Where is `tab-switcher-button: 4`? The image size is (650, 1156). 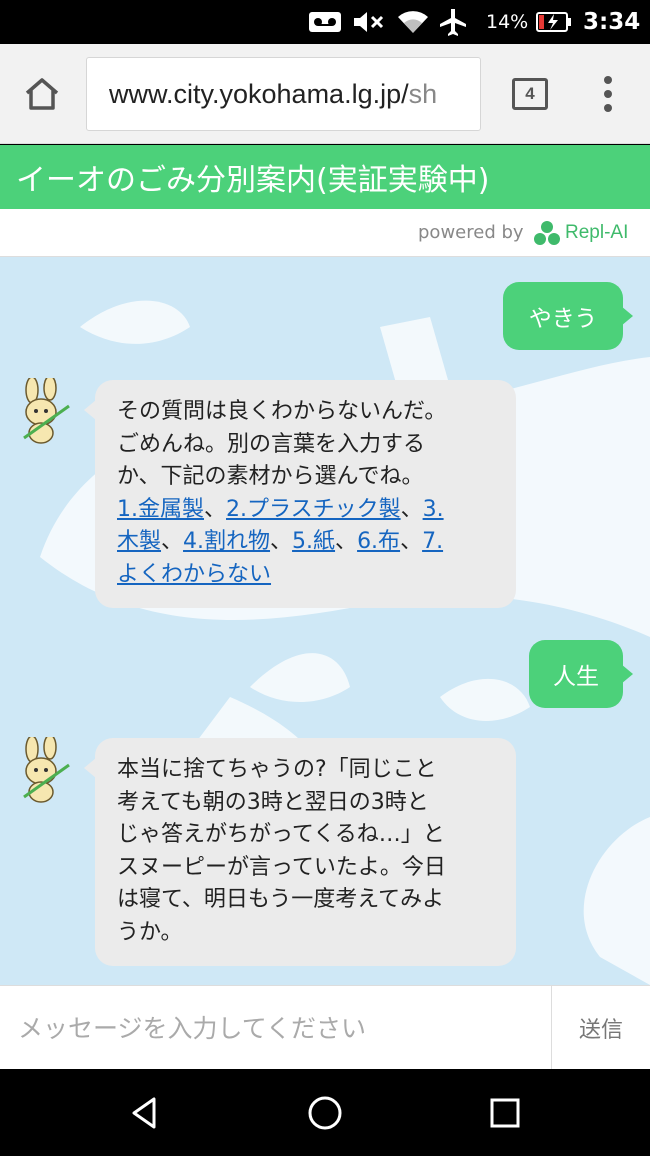 tab-switcher-button: 4 is located at coordinates (530, 94).